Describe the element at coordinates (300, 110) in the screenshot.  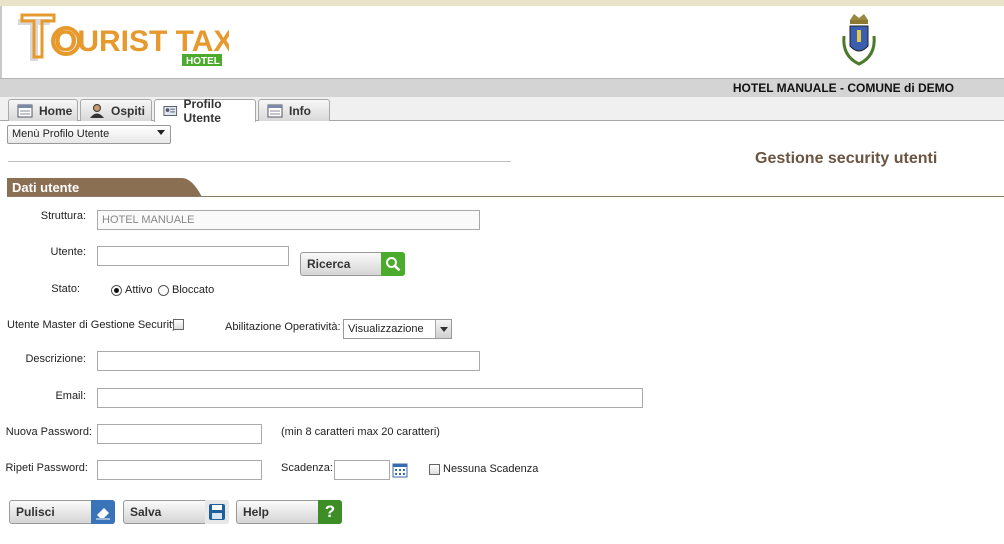
I see `tab-info-label: Info` at that location.